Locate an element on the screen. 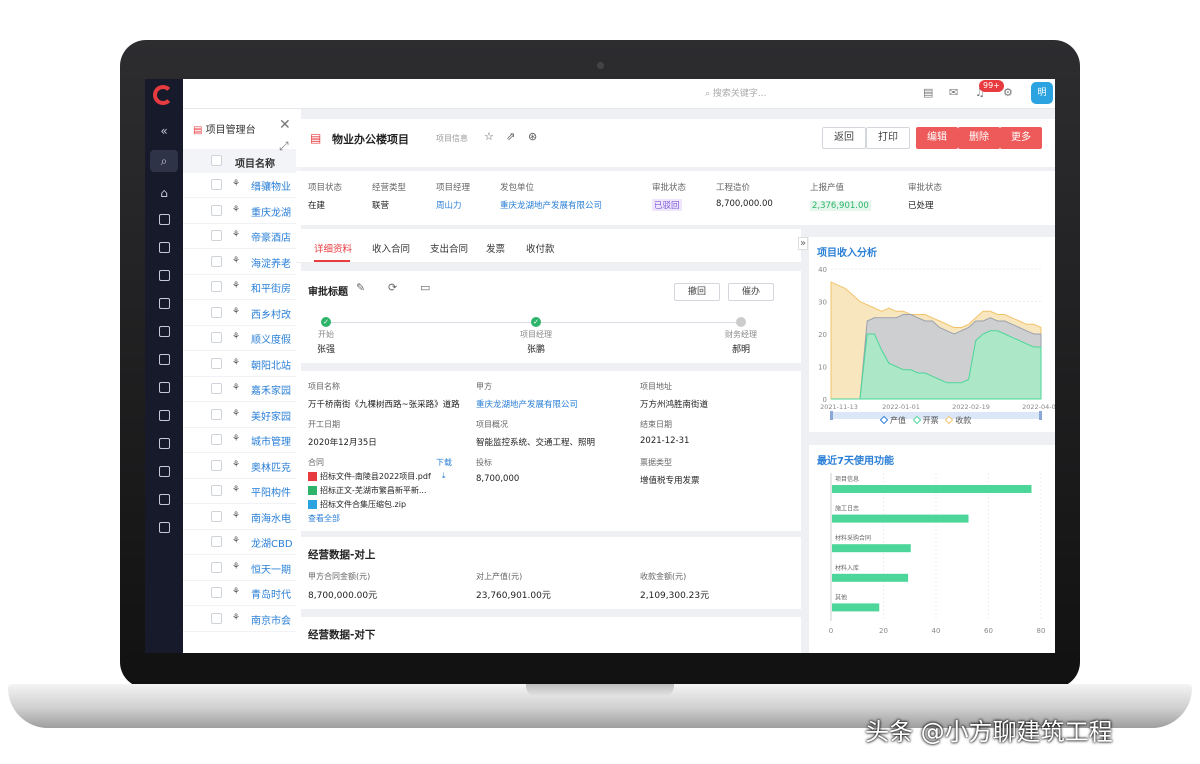 The width and height of the screenshot is (1200, 764). project-name-link: 奥林匹克 is located at coordinates (271, 466).